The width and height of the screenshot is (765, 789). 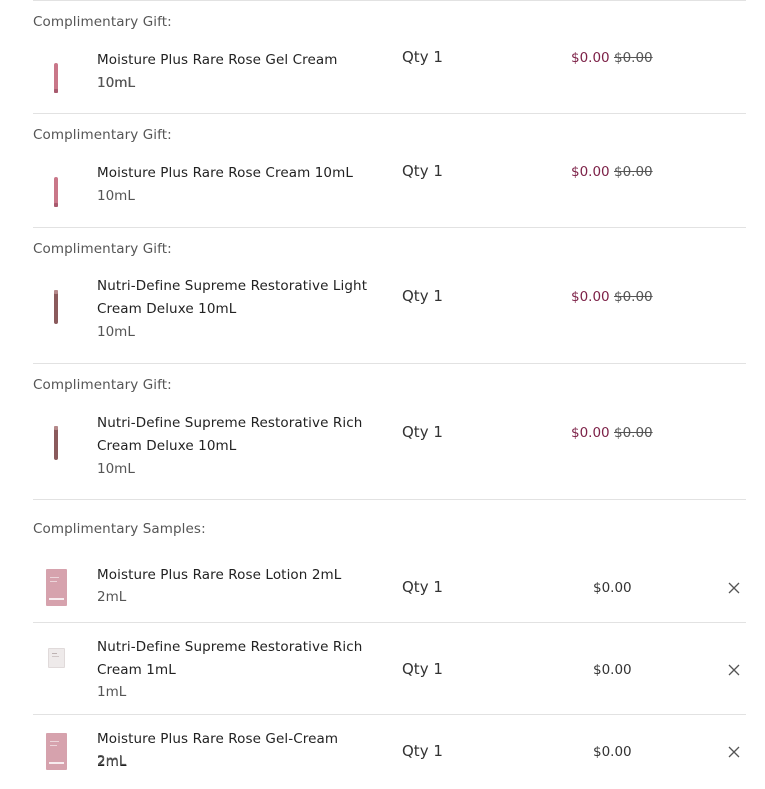 I want to click on product-name: Moisture Plus Rare Rose Gel Cream 10mL, so click(x=234, y=72).